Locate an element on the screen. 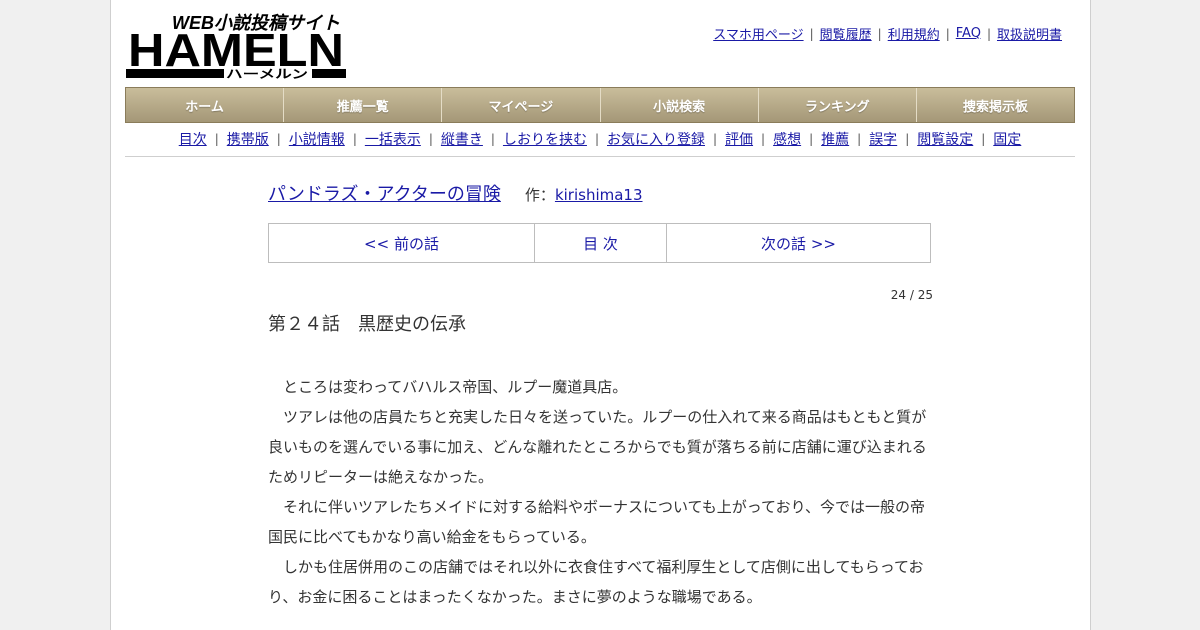  chapter-counter: 24 / 25 is located at coordinates (911, 295).